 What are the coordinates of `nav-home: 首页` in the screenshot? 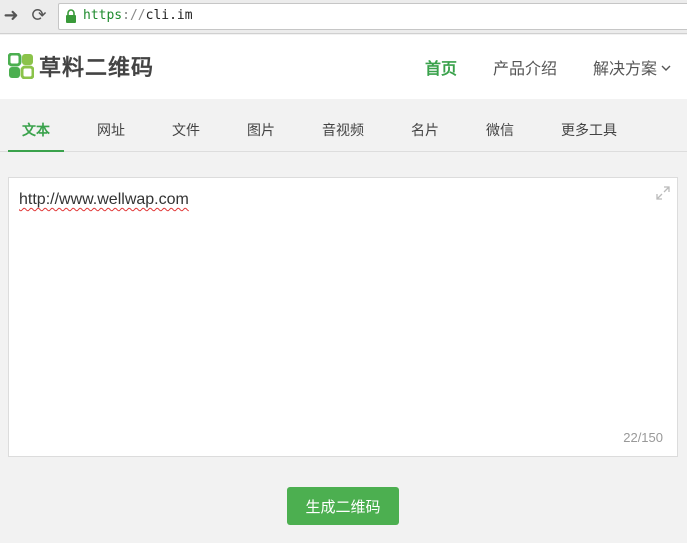 It's located at (441, 67).